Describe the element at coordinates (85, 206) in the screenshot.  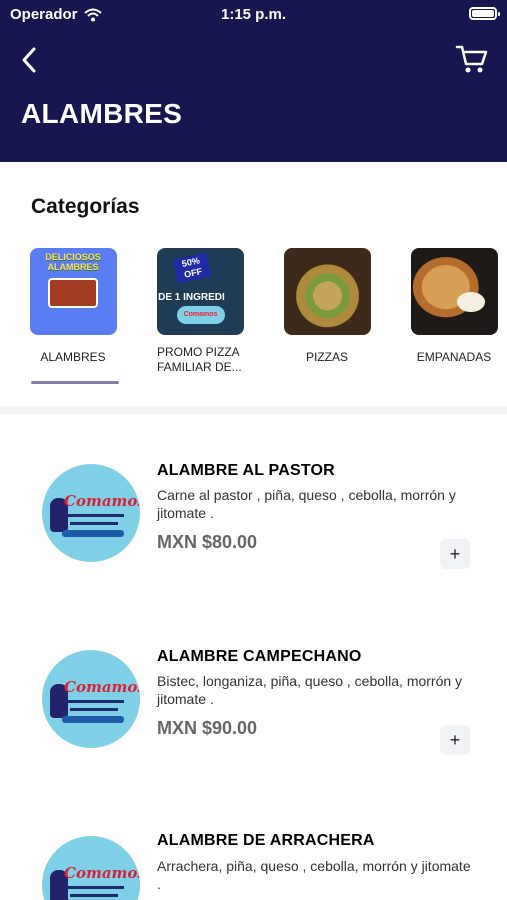
I see `categories-title: Categorías` at that location.